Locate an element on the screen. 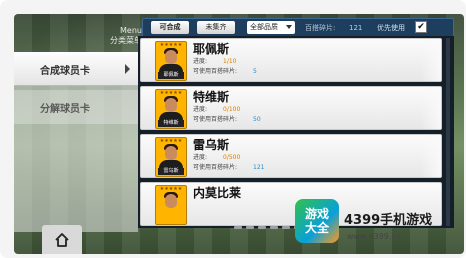 The width and height of the screenshot is (466, 258). player-card: ★★★★★ 雷乌斯 雷乌斯 进度: 0/500 可使用百搭碎片: 121 is located at coordinates (291, 156).